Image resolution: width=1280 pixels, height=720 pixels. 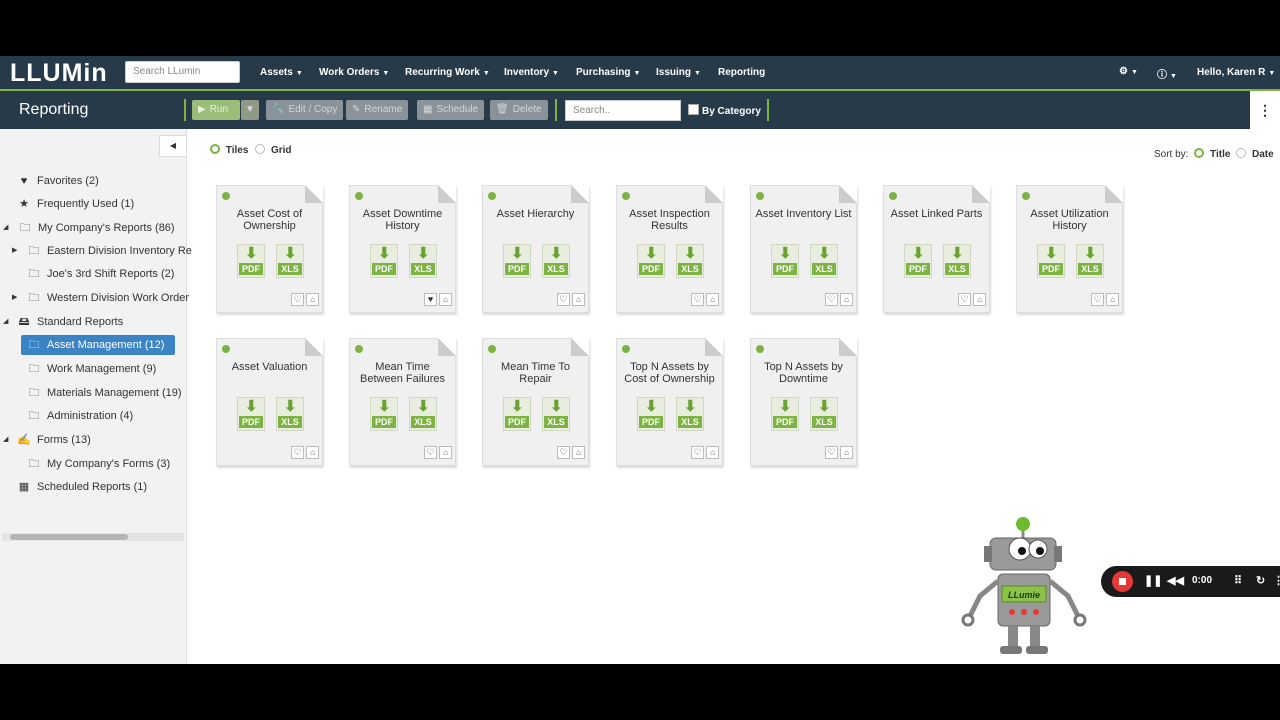 I want to click on menu-work-orders: Work Orders ▼, so click(x=354, y=72).